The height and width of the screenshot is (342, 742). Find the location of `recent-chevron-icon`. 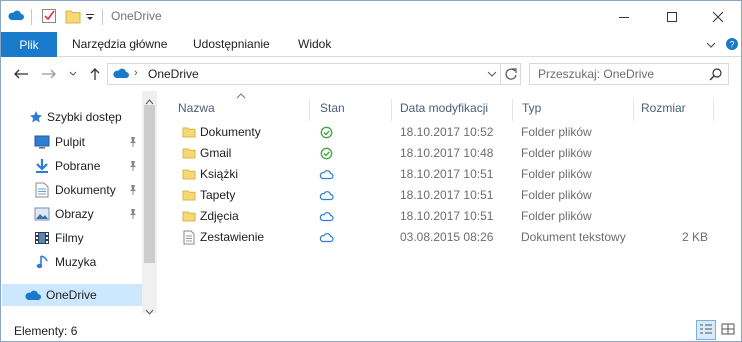

recent-chevron-icon is located at coordinates (73, 74).